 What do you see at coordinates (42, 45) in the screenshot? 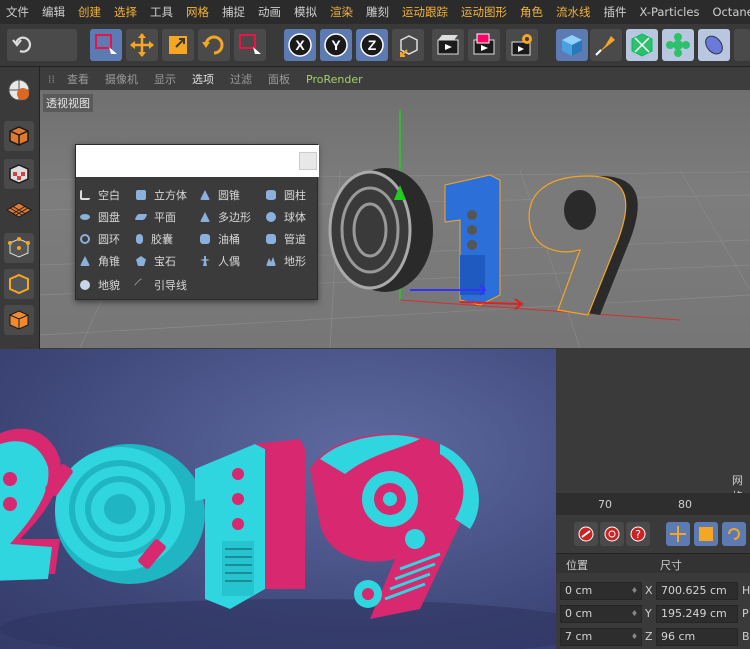
I see `undo-button` at bounding box center [42, 45].